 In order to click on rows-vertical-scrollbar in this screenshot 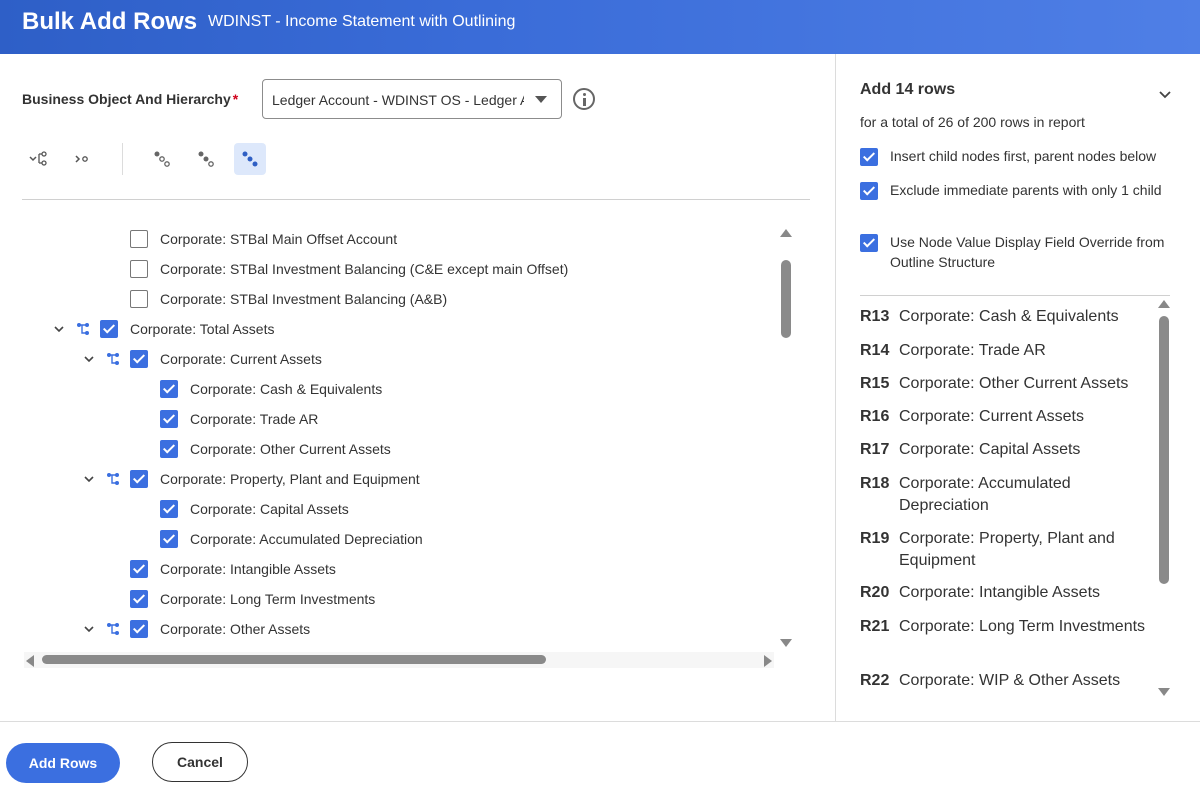, I will do `click(1164, 498)`.